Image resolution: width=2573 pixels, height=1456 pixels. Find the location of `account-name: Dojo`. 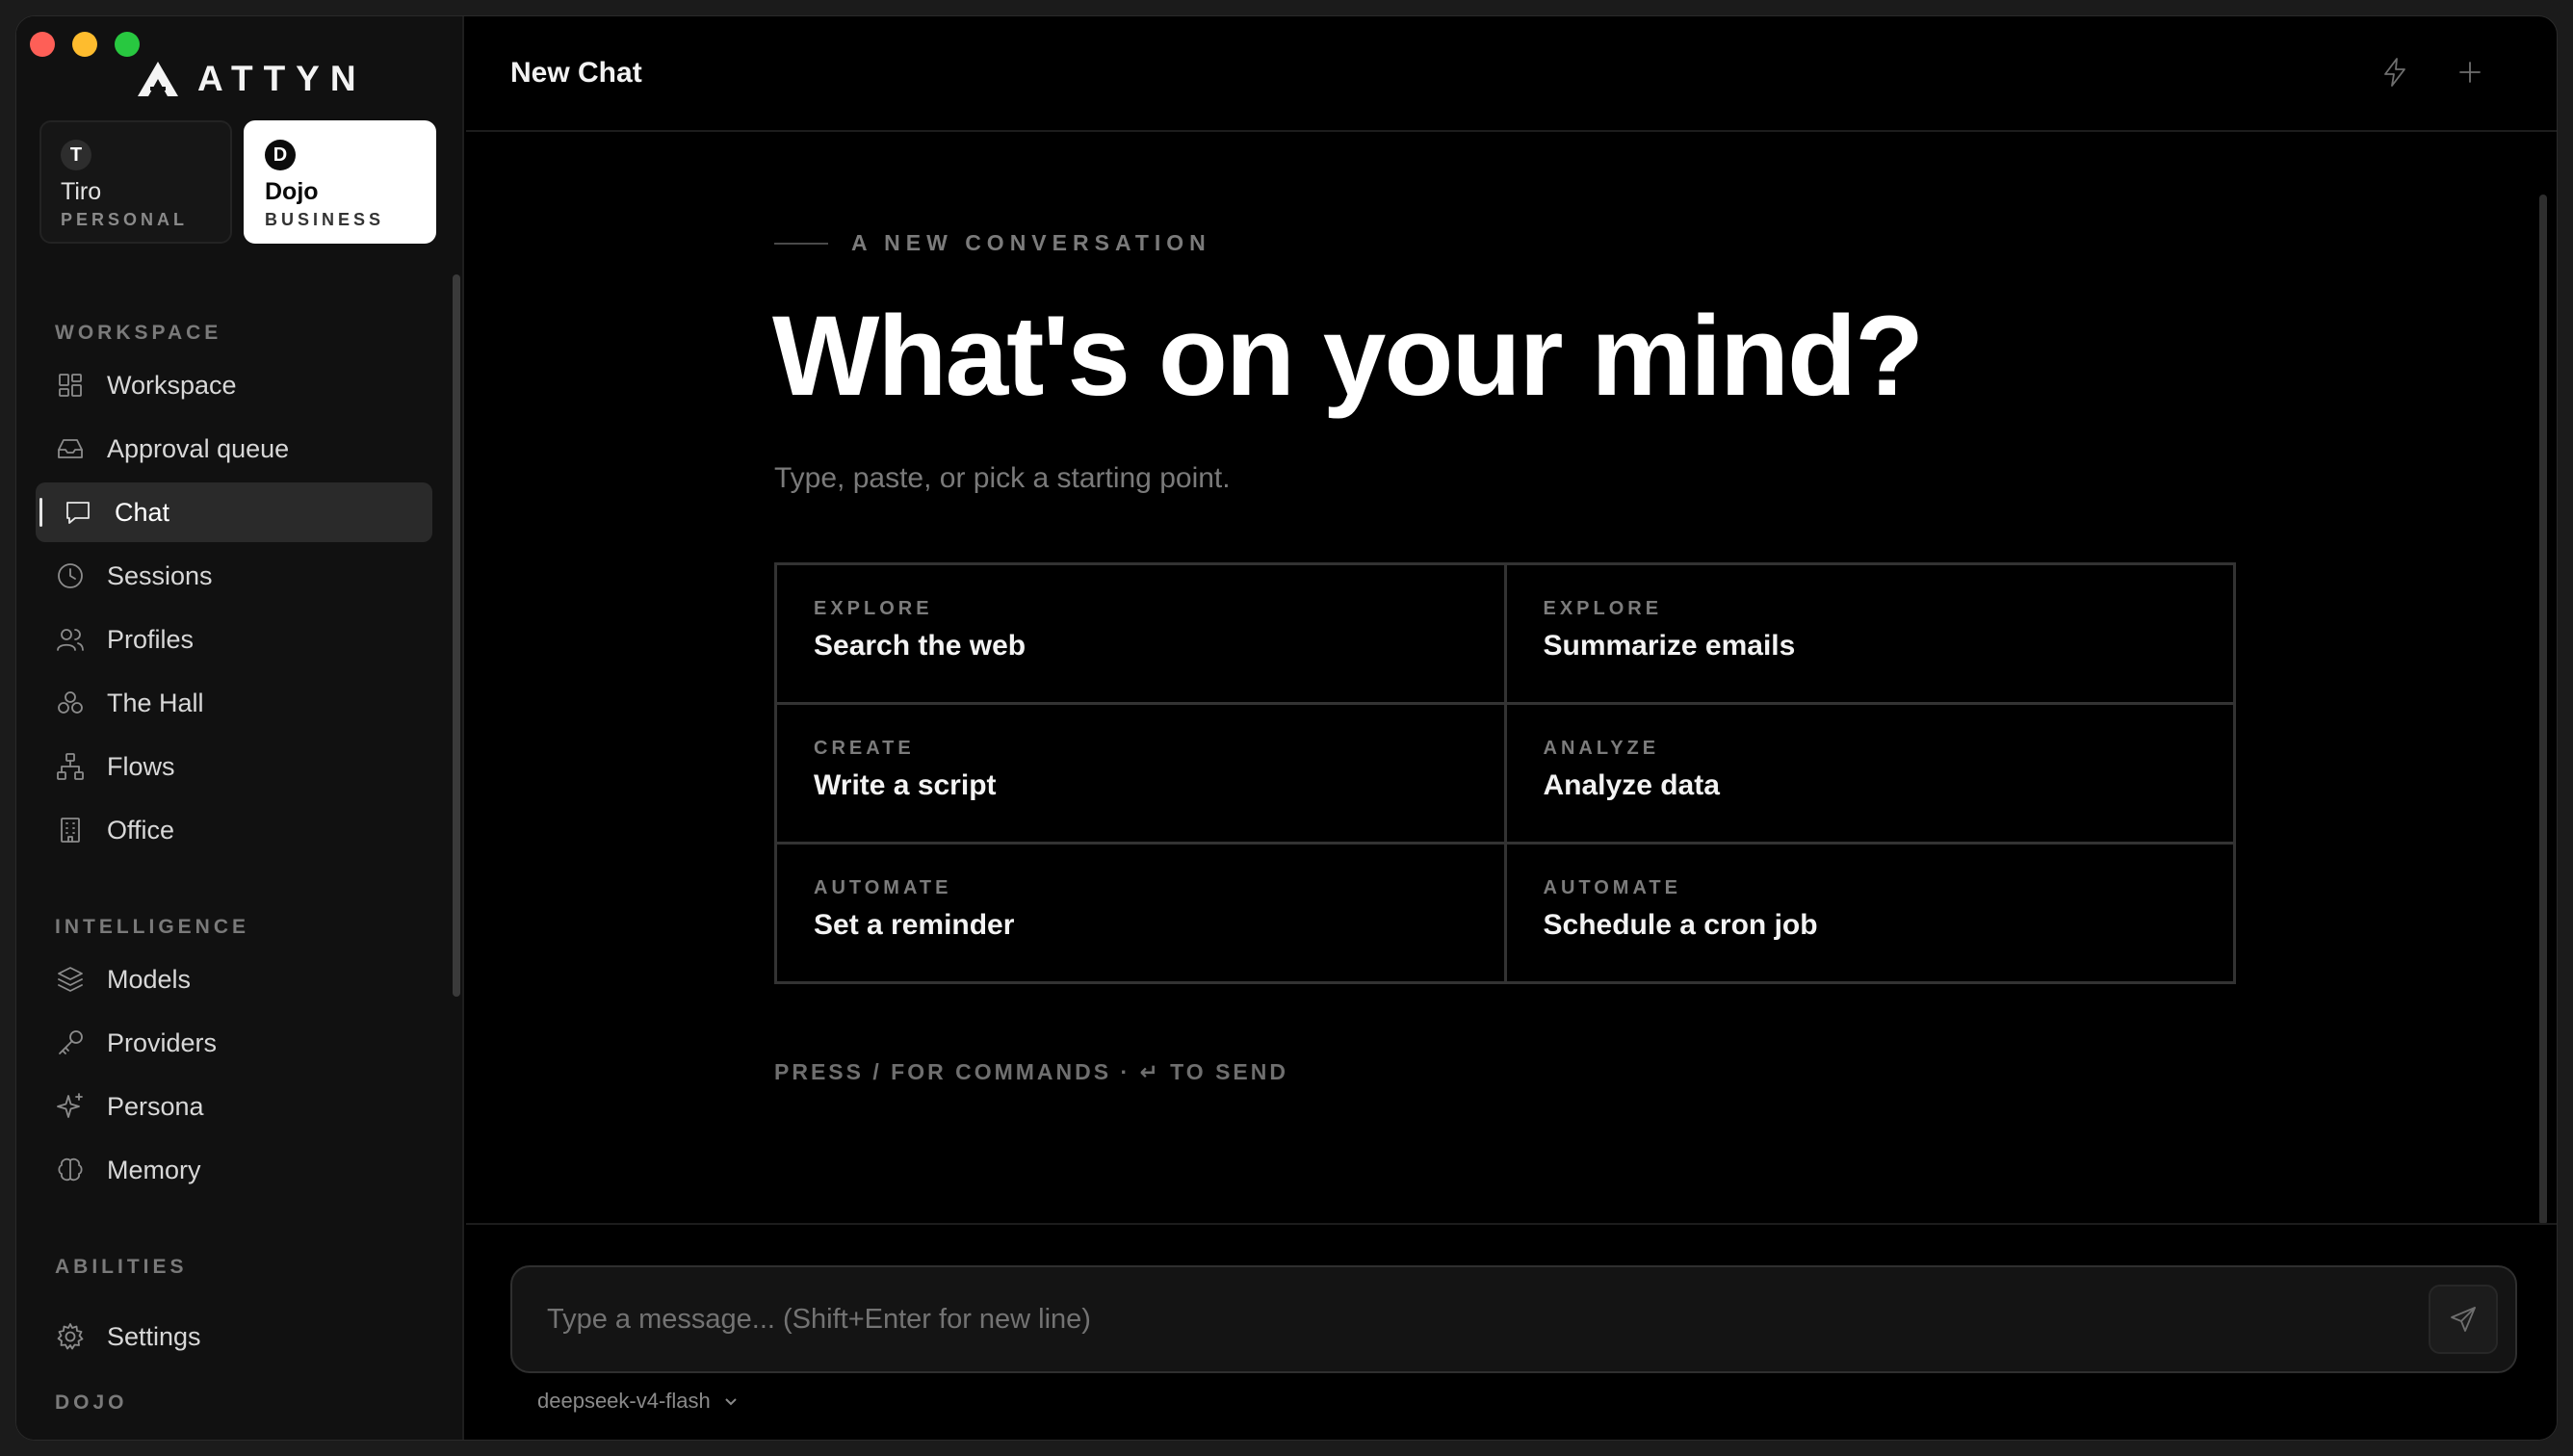

account-name: Dojo is located at coordinates (292, 192).